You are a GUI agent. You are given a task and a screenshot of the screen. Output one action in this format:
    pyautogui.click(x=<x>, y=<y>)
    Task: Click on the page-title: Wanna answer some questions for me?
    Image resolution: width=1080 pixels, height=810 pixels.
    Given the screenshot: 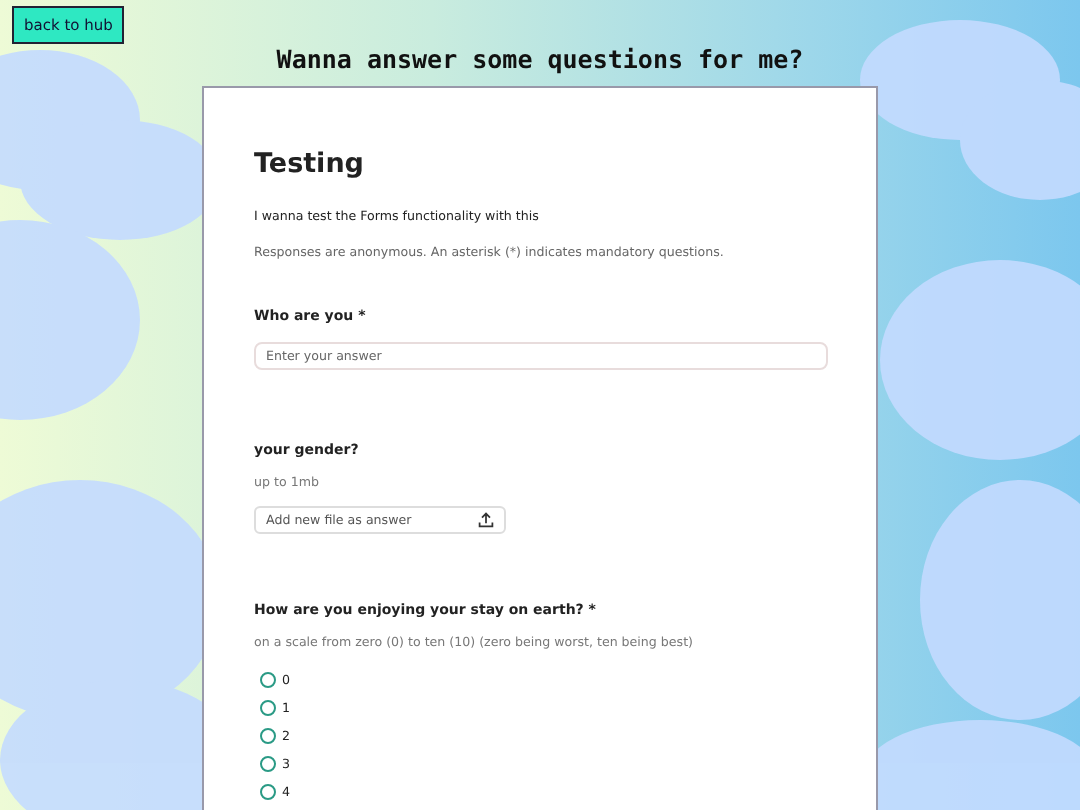 What is the action you would take?
    pyautogui.click(x=540, y=59)
    